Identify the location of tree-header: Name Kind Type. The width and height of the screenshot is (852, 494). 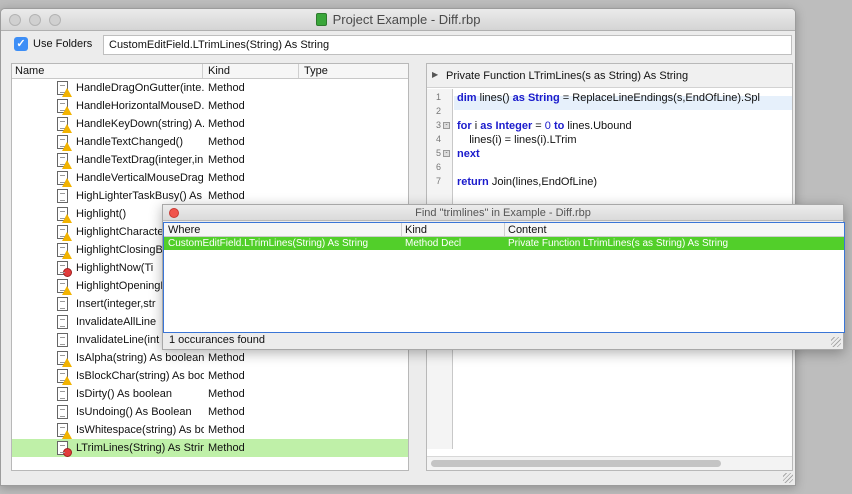
(210, 71).